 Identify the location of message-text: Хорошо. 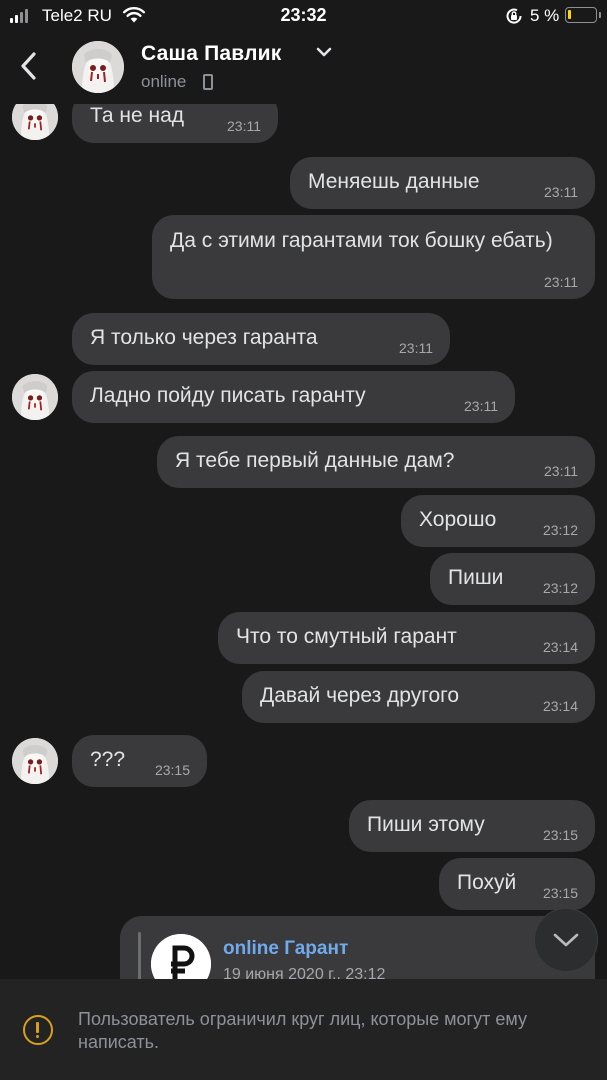
(458, 519).